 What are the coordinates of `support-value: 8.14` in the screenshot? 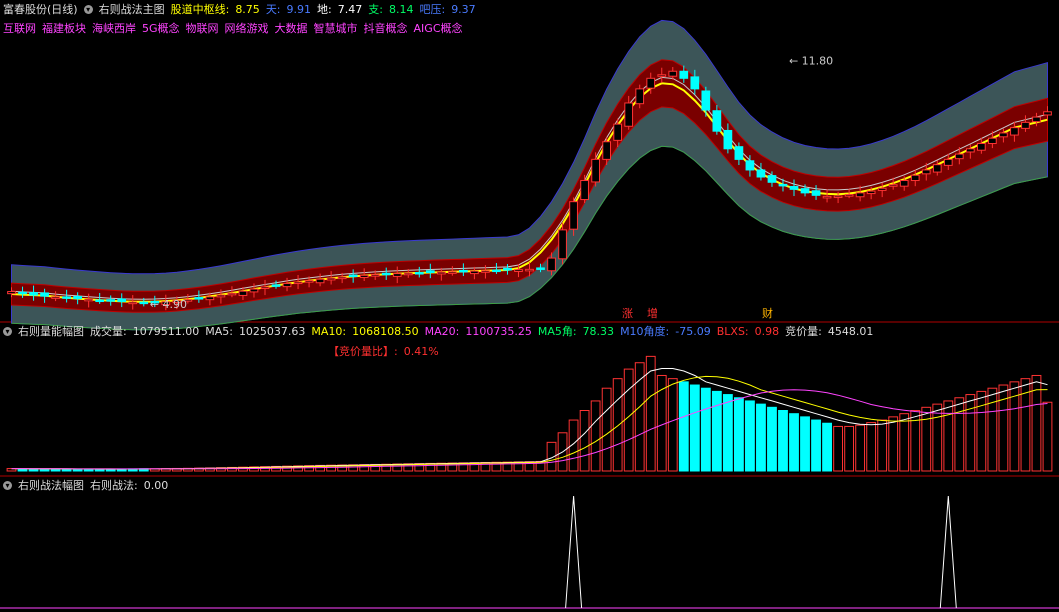 It's located at (401, 9).